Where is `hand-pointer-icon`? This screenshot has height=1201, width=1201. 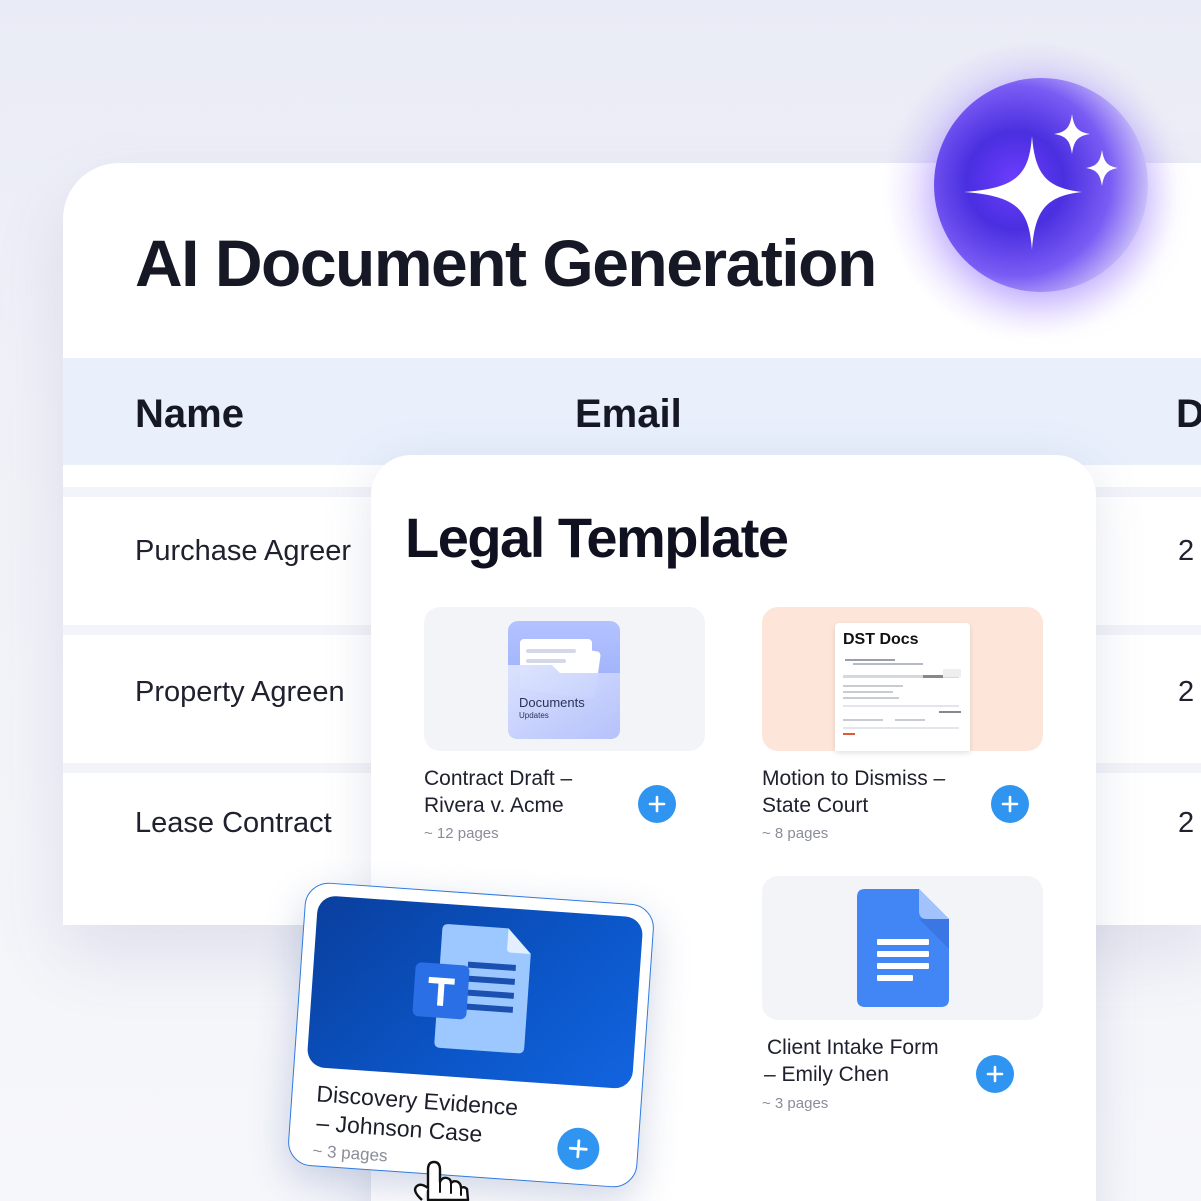 hand-pointer-icon is located at coordinates (441, 1180).